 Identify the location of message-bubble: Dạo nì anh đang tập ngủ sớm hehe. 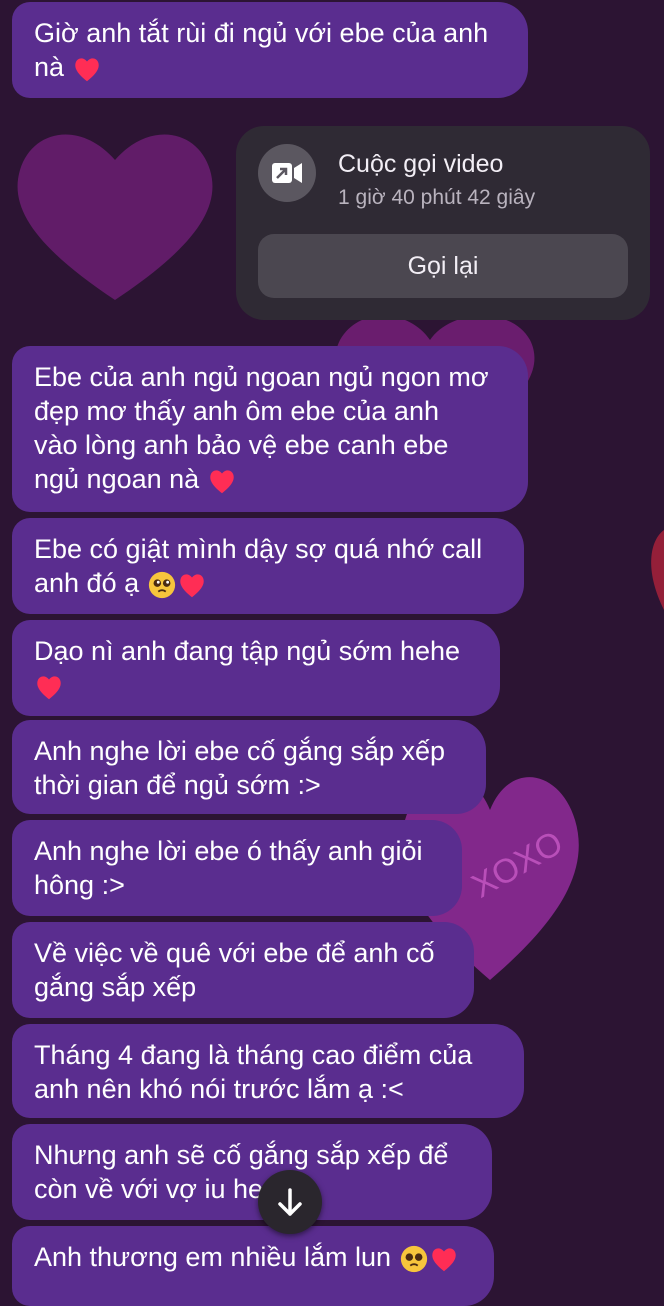
(256, 668).